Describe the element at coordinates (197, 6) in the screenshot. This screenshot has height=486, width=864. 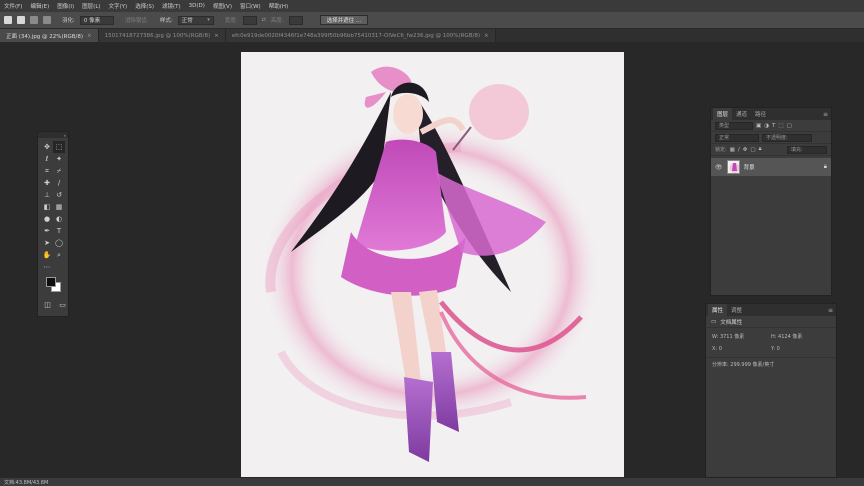
I see `menu-3d: 3D(D)` at that location.